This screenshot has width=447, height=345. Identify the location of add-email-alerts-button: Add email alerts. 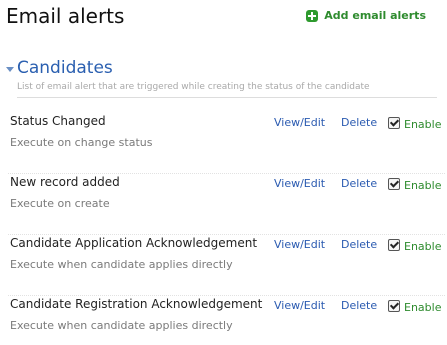
(366, 15).